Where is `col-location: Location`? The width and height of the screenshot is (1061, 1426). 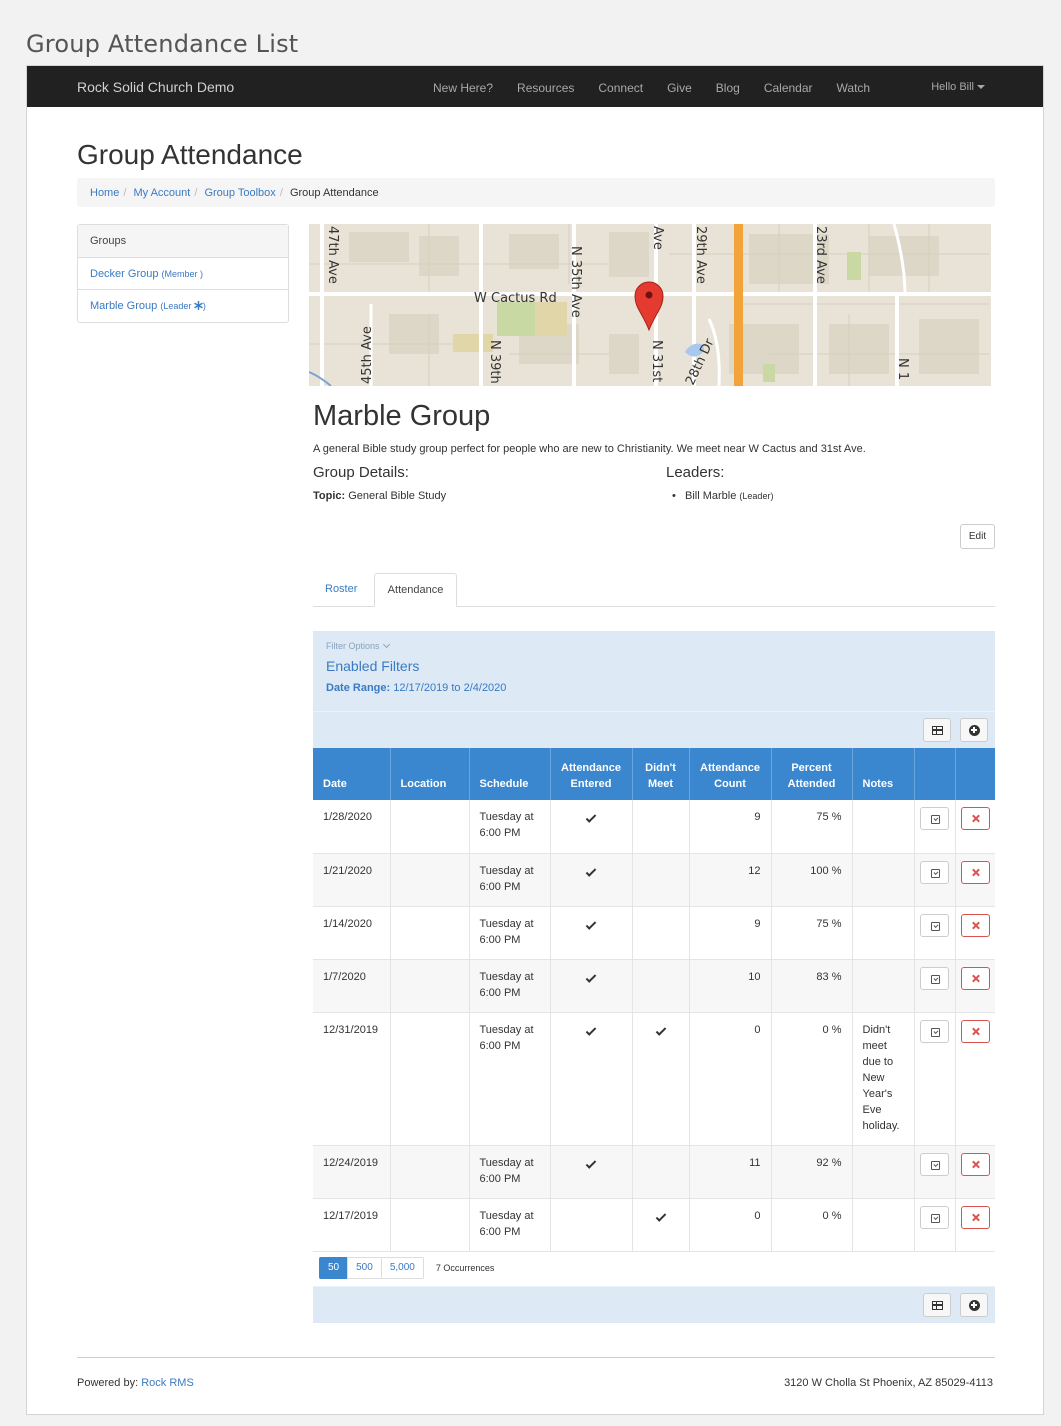
col-location: Location is located at coordinates (430, 774).